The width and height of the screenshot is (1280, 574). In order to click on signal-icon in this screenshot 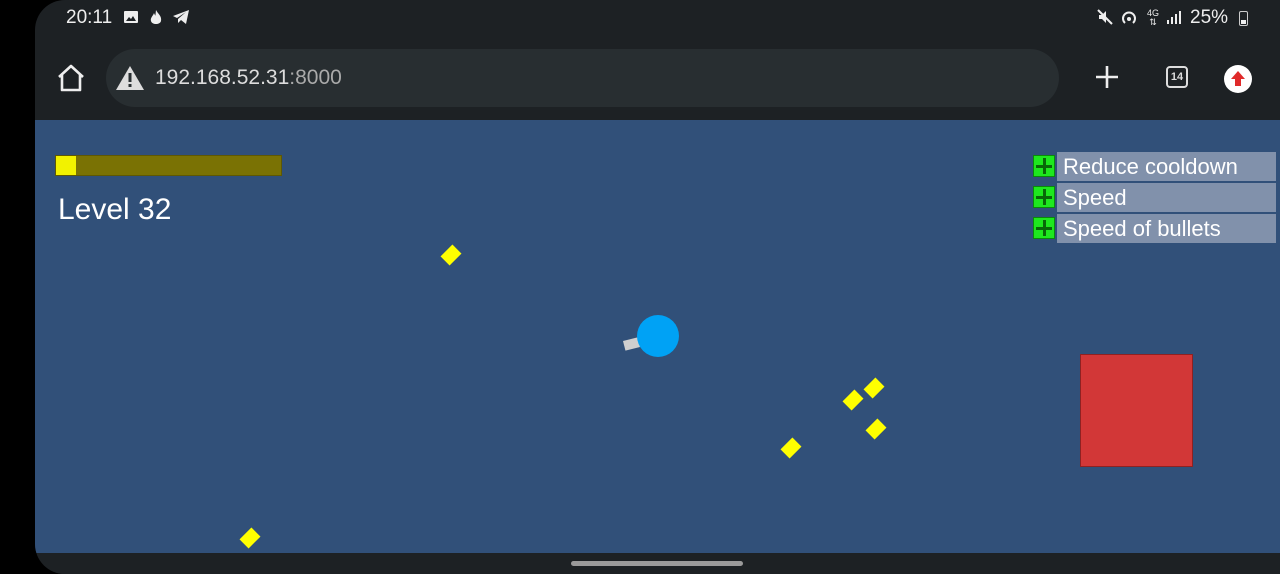, I will do `click(1174, 18)`.